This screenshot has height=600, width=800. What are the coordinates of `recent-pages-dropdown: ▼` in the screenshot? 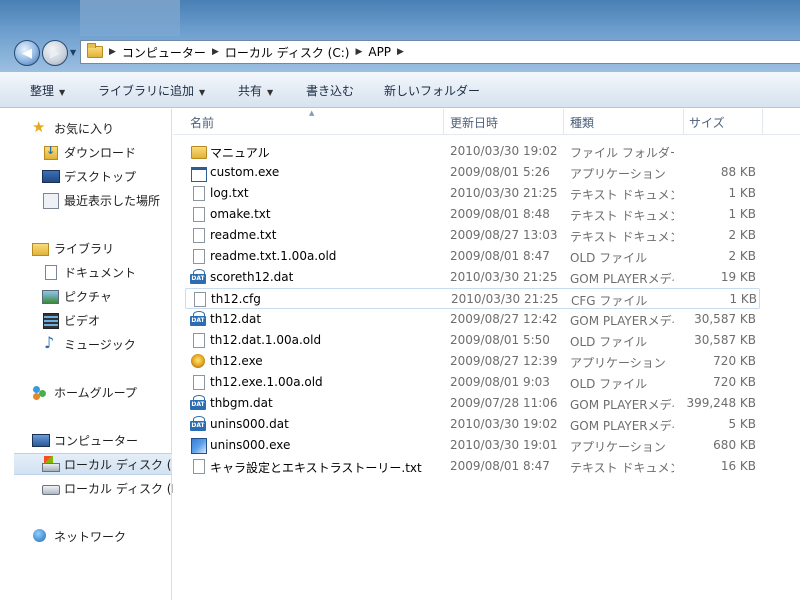 It's located at (73, 52).